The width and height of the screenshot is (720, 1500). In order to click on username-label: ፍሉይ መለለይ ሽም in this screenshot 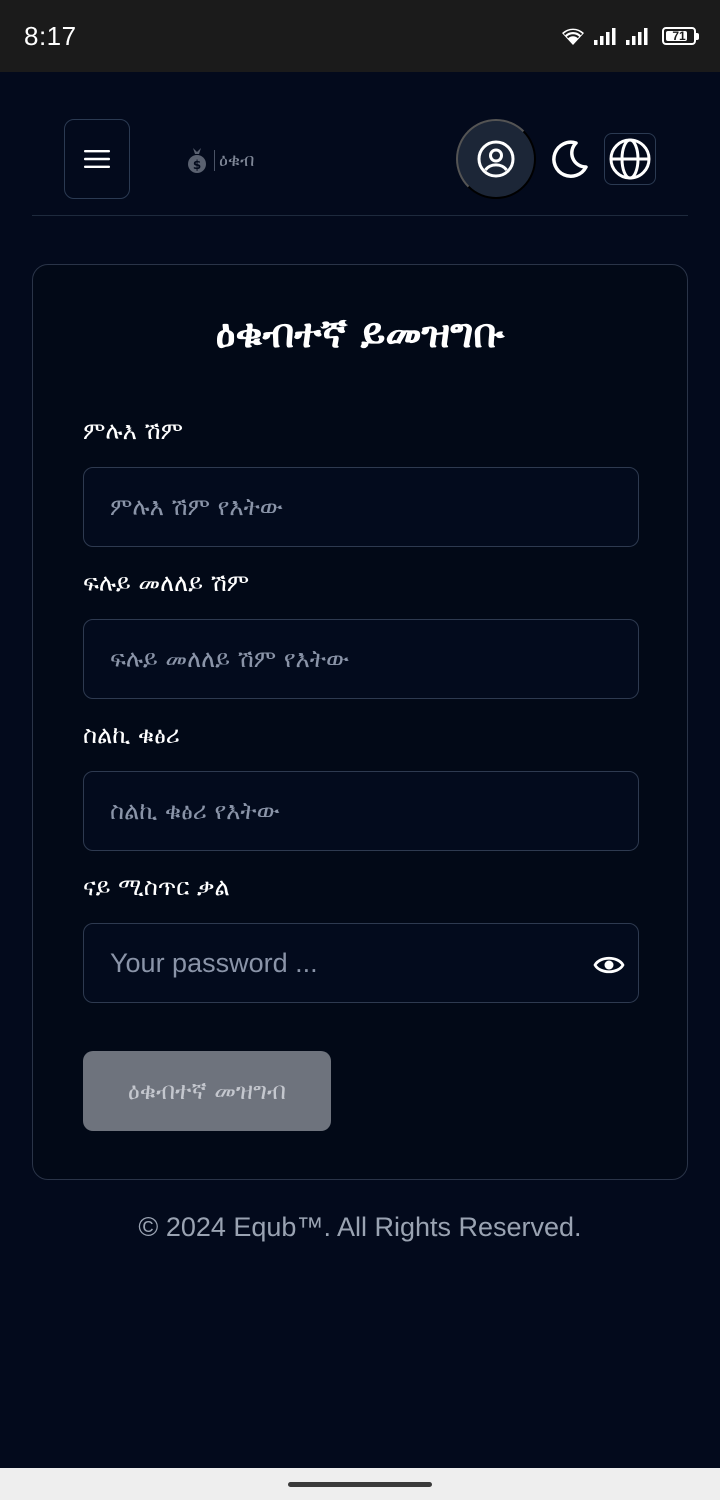, I will do `click(166, 583)`.